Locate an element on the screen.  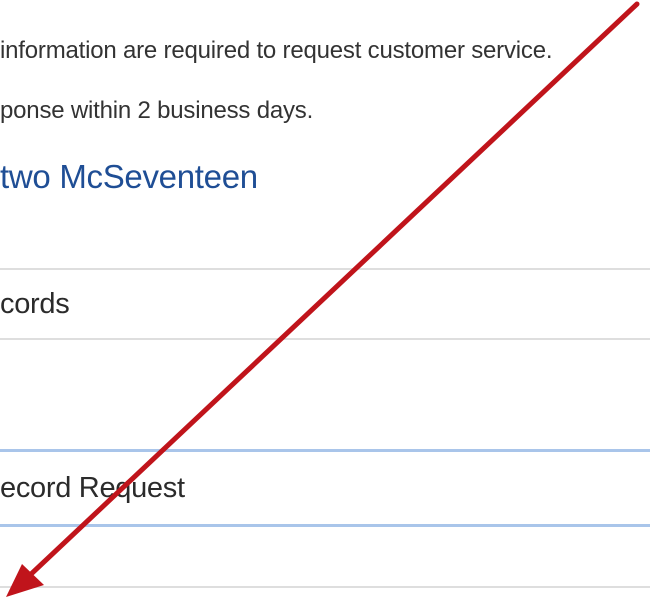
next-field is located at coordinates (325, 593).